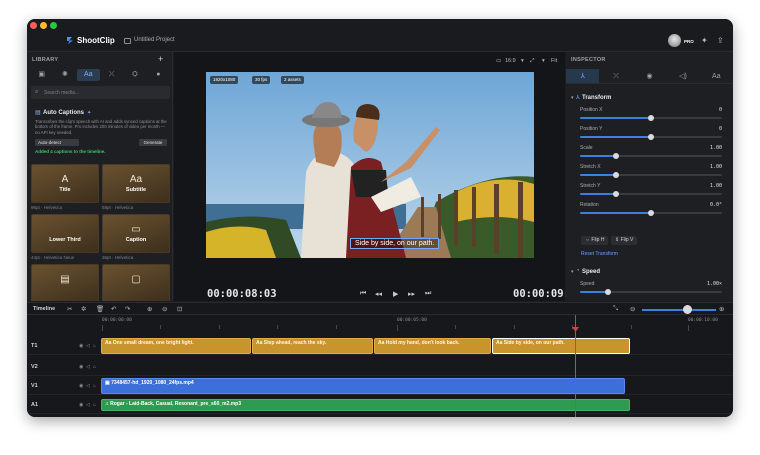 The image size is (760, 455). Describe the element at coordinates (721, 309) in the screenshot. I see `zoom-in-icon: ⊕` at that location.